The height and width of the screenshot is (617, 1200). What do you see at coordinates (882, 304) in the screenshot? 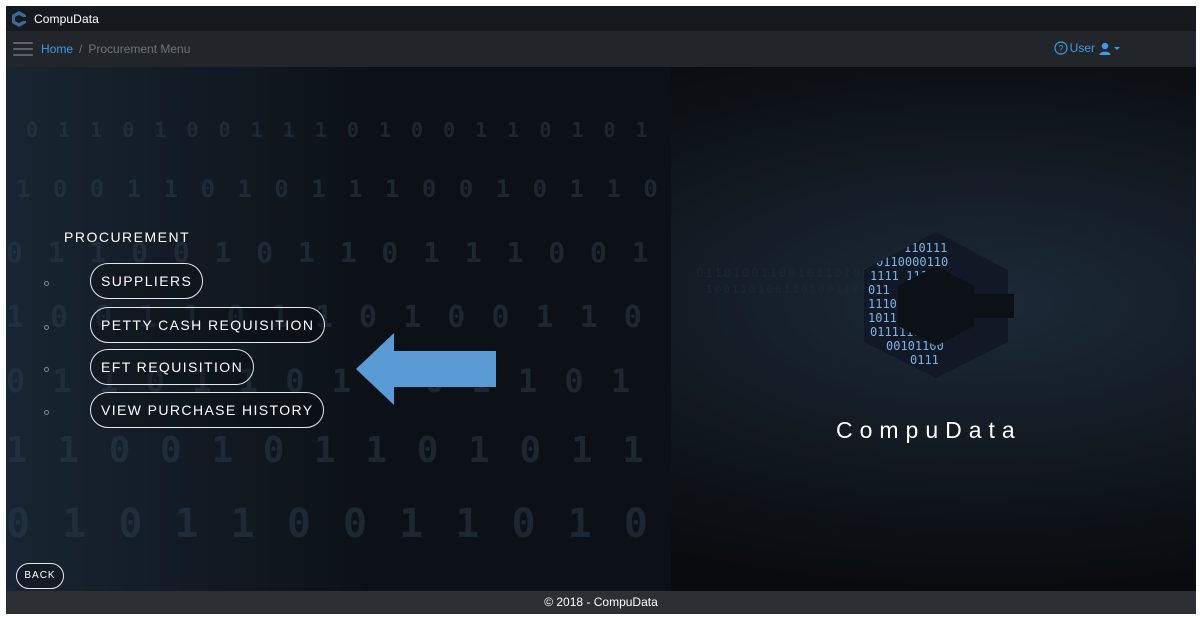
I see `svg-text: 1110` at bounding box center [882, 304].